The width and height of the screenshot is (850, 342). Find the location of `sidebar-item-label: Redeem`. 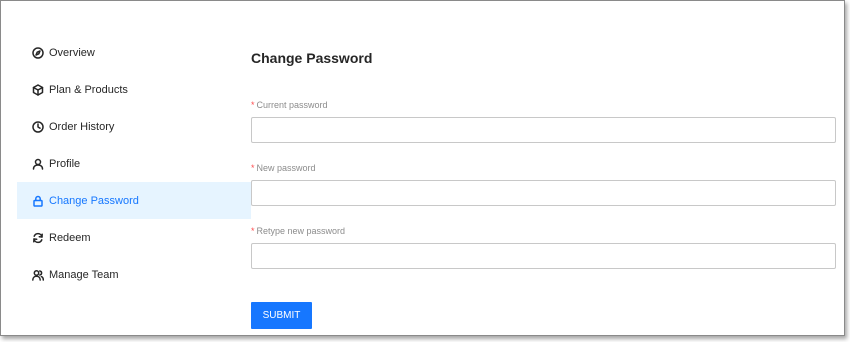

sidebar-item-label: Redeem is located at coordinates (70, 237).